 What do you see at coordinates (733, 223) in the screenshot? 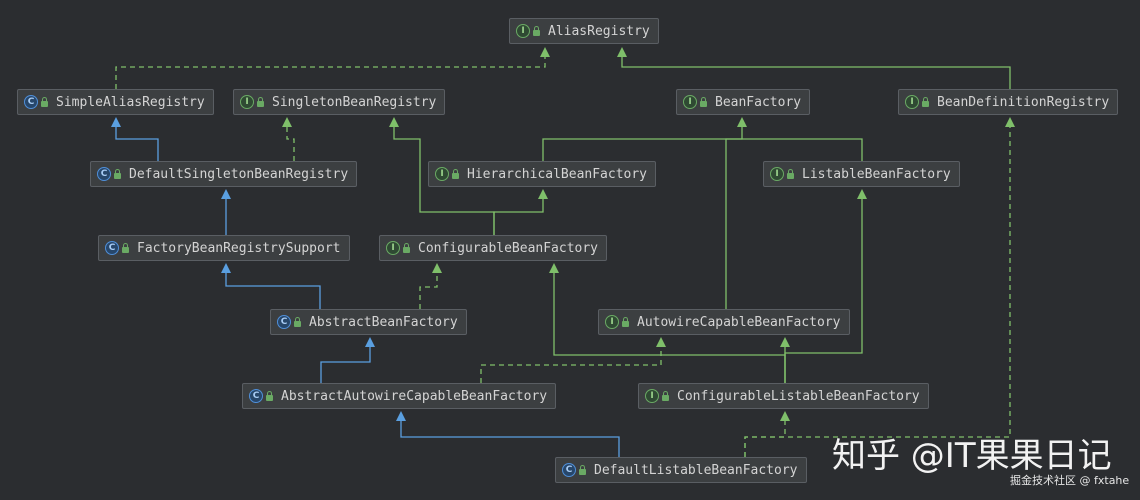
I see `edge-autowirecapable-beanfactory` at bounding box center [733, 223].